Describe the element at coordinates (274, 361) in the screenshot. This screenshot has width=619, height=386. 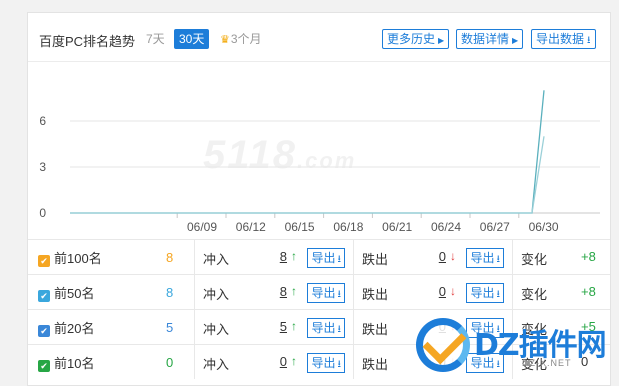
I see `rush-cell: 冲入 0 ↑ 导出 ⭳` at that location.